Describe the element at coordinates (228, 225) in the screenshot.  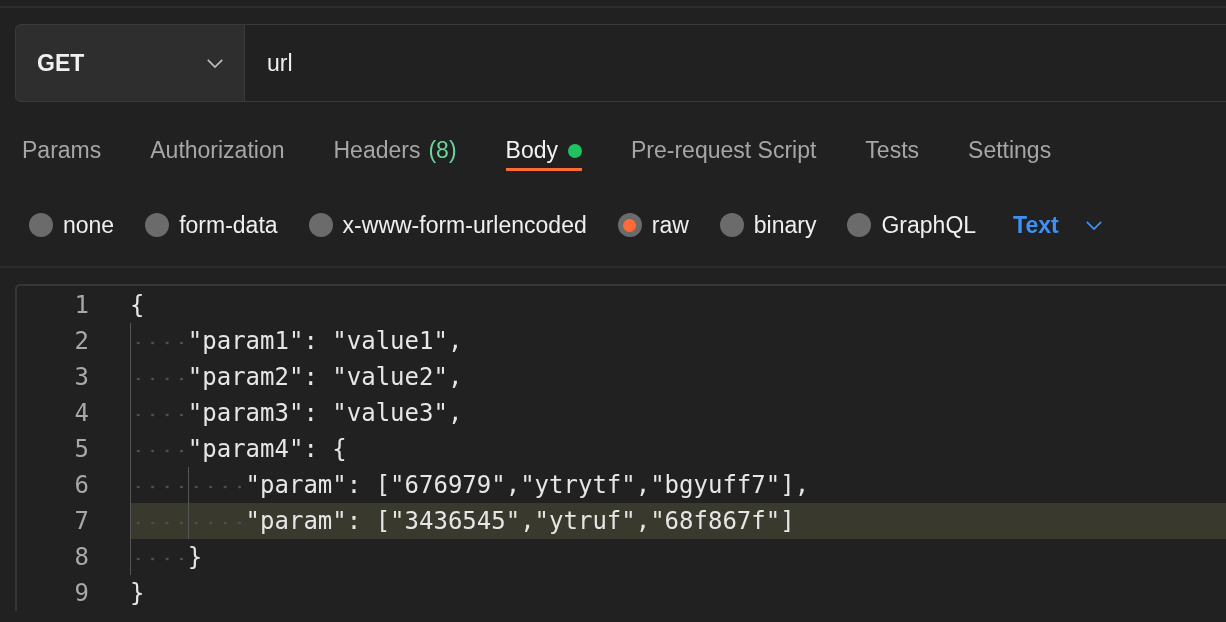
I see `radio-label: form-data` at that location.